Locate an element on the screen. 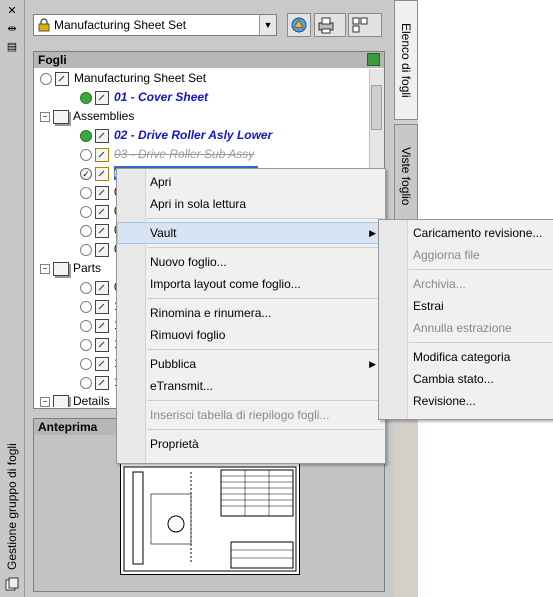 The image size is (553, 597). menu-item-label: Proprietà is located at coordinates (174, 444).